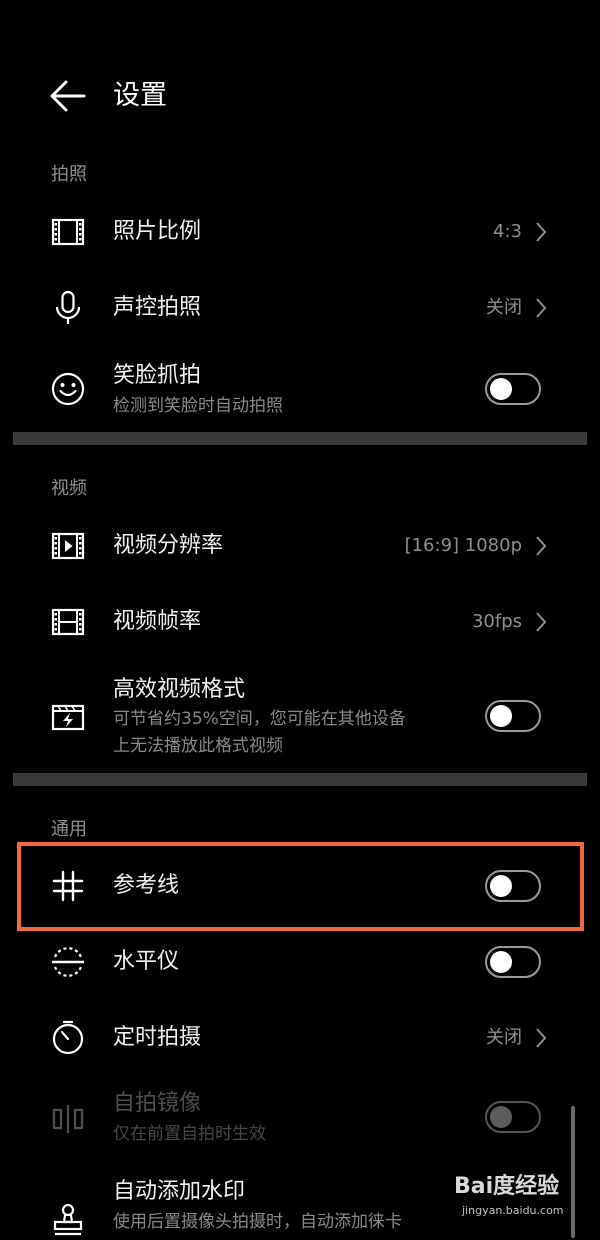 Image resolution: width=600 pixels, height=1240 pixels. Describe the element at coordinates (68, 1038) in the screenshot. I see `timer-icon` at that location.